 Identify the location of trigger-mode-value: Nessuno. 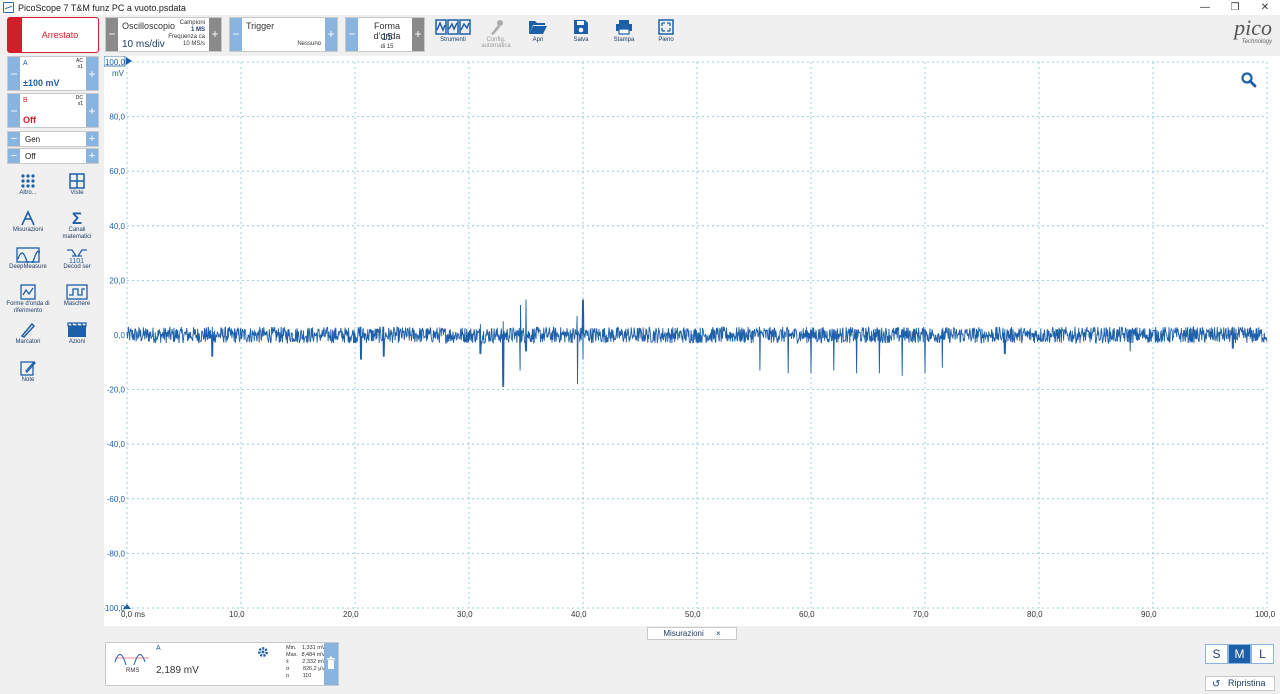
(309, 44).